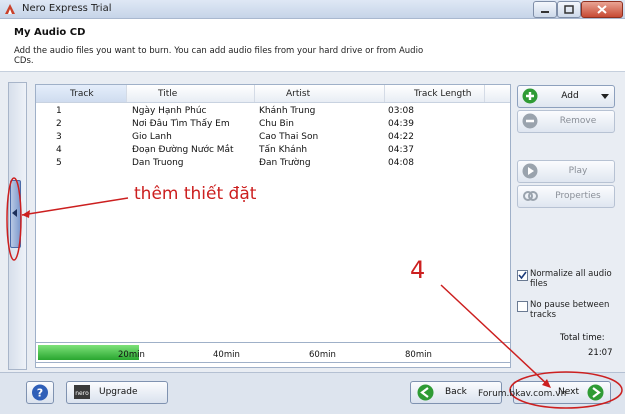 Image resolution: width=625 pixels, height=414 pixels. I want to click on annotation-step-number: 4, so click(418, 270).